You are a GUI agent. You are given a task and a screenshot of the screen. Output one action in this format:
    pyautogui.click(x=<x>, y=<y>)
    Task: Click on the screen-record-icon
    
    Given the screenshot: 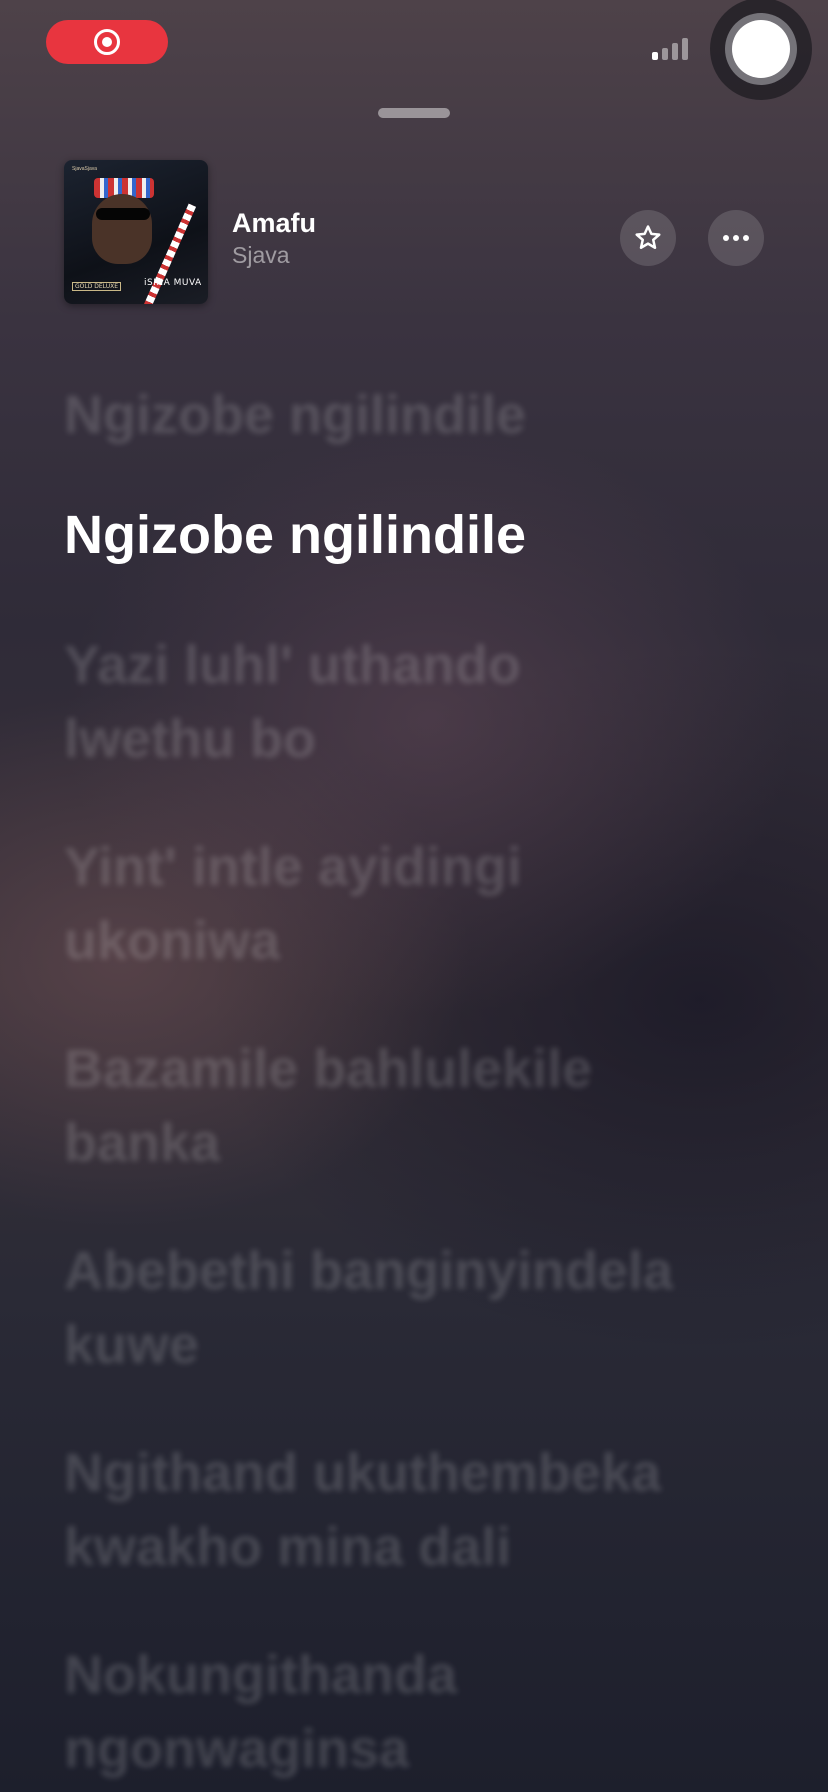 What is the action you would take?
    pyautogui.click(x=107, y=42)
    